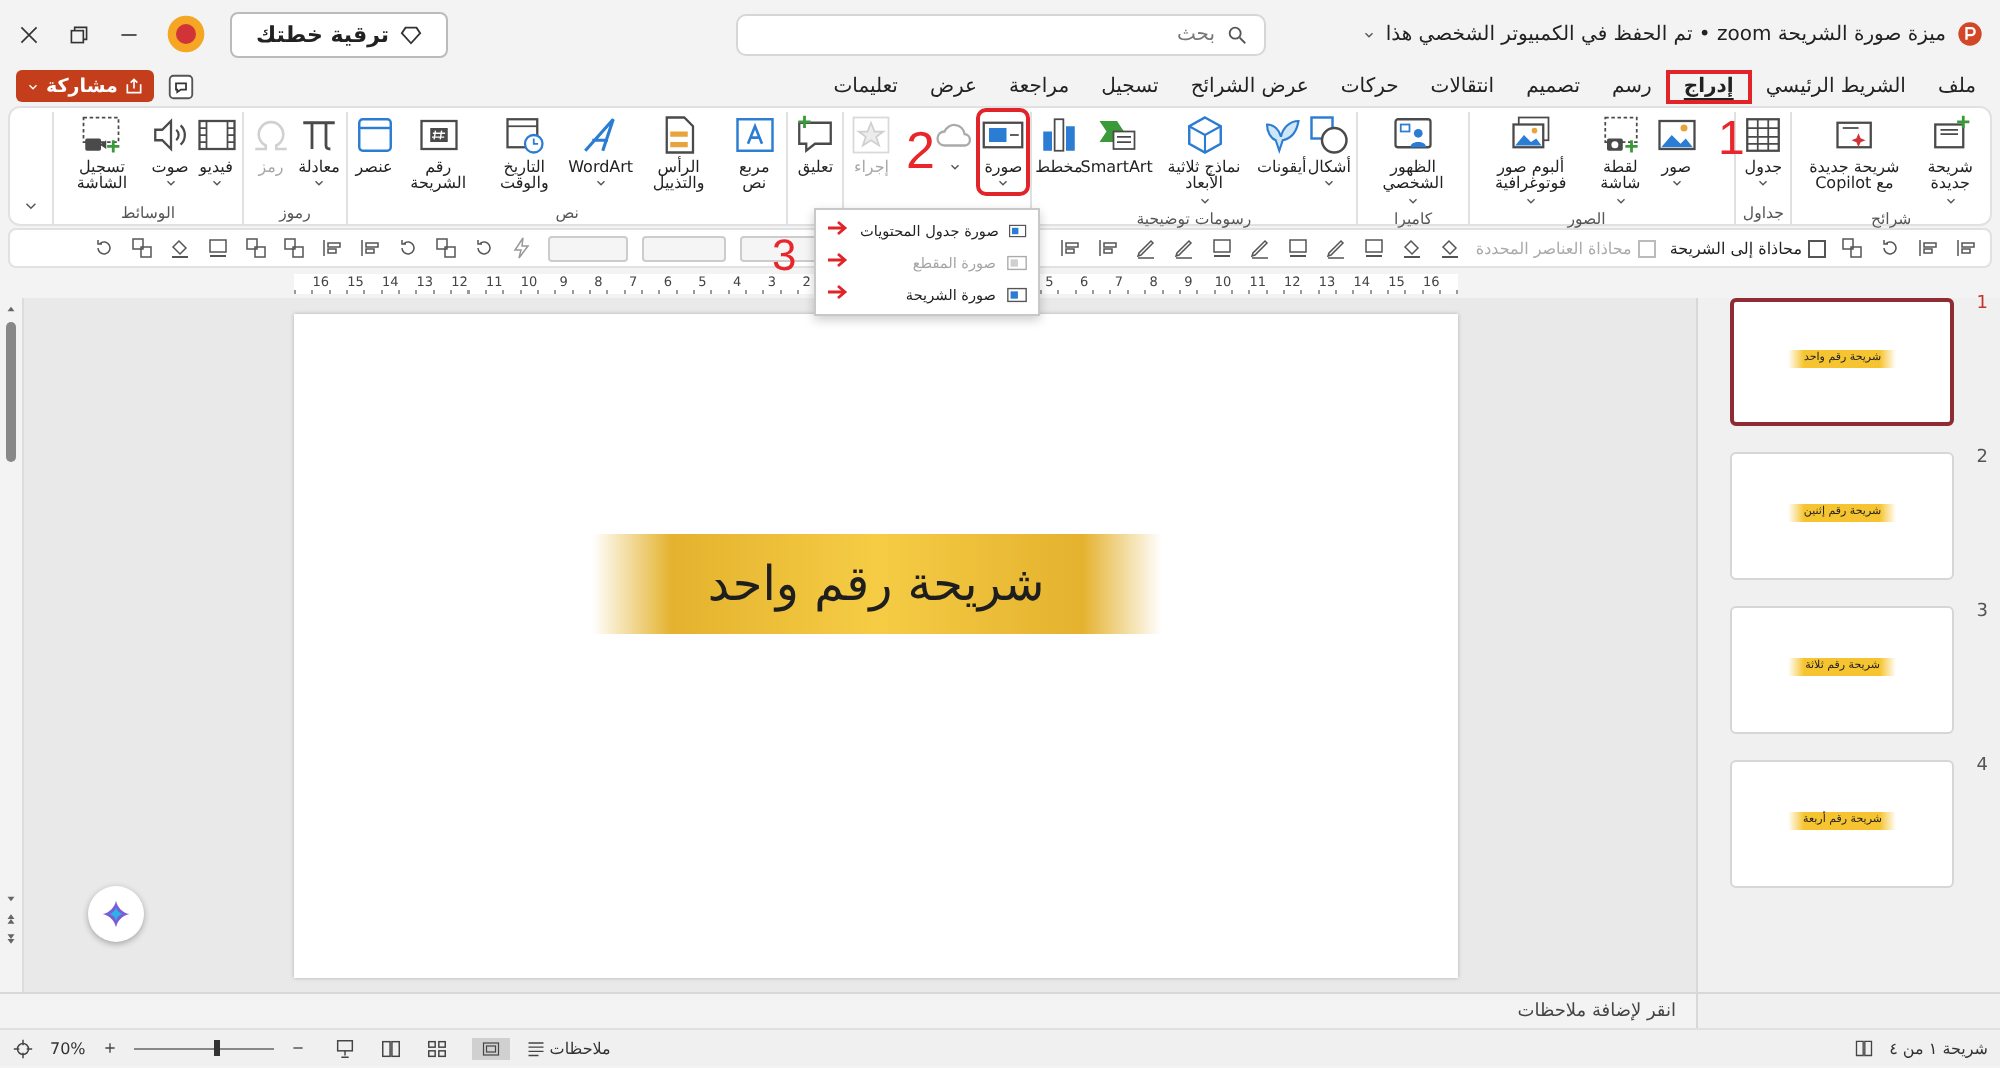 The image size is (2000, 1068). What do you see at coordinates (11, 939) in the screenshot?
I see `page-down-arrow-icon` at bounding box center [11, 939].